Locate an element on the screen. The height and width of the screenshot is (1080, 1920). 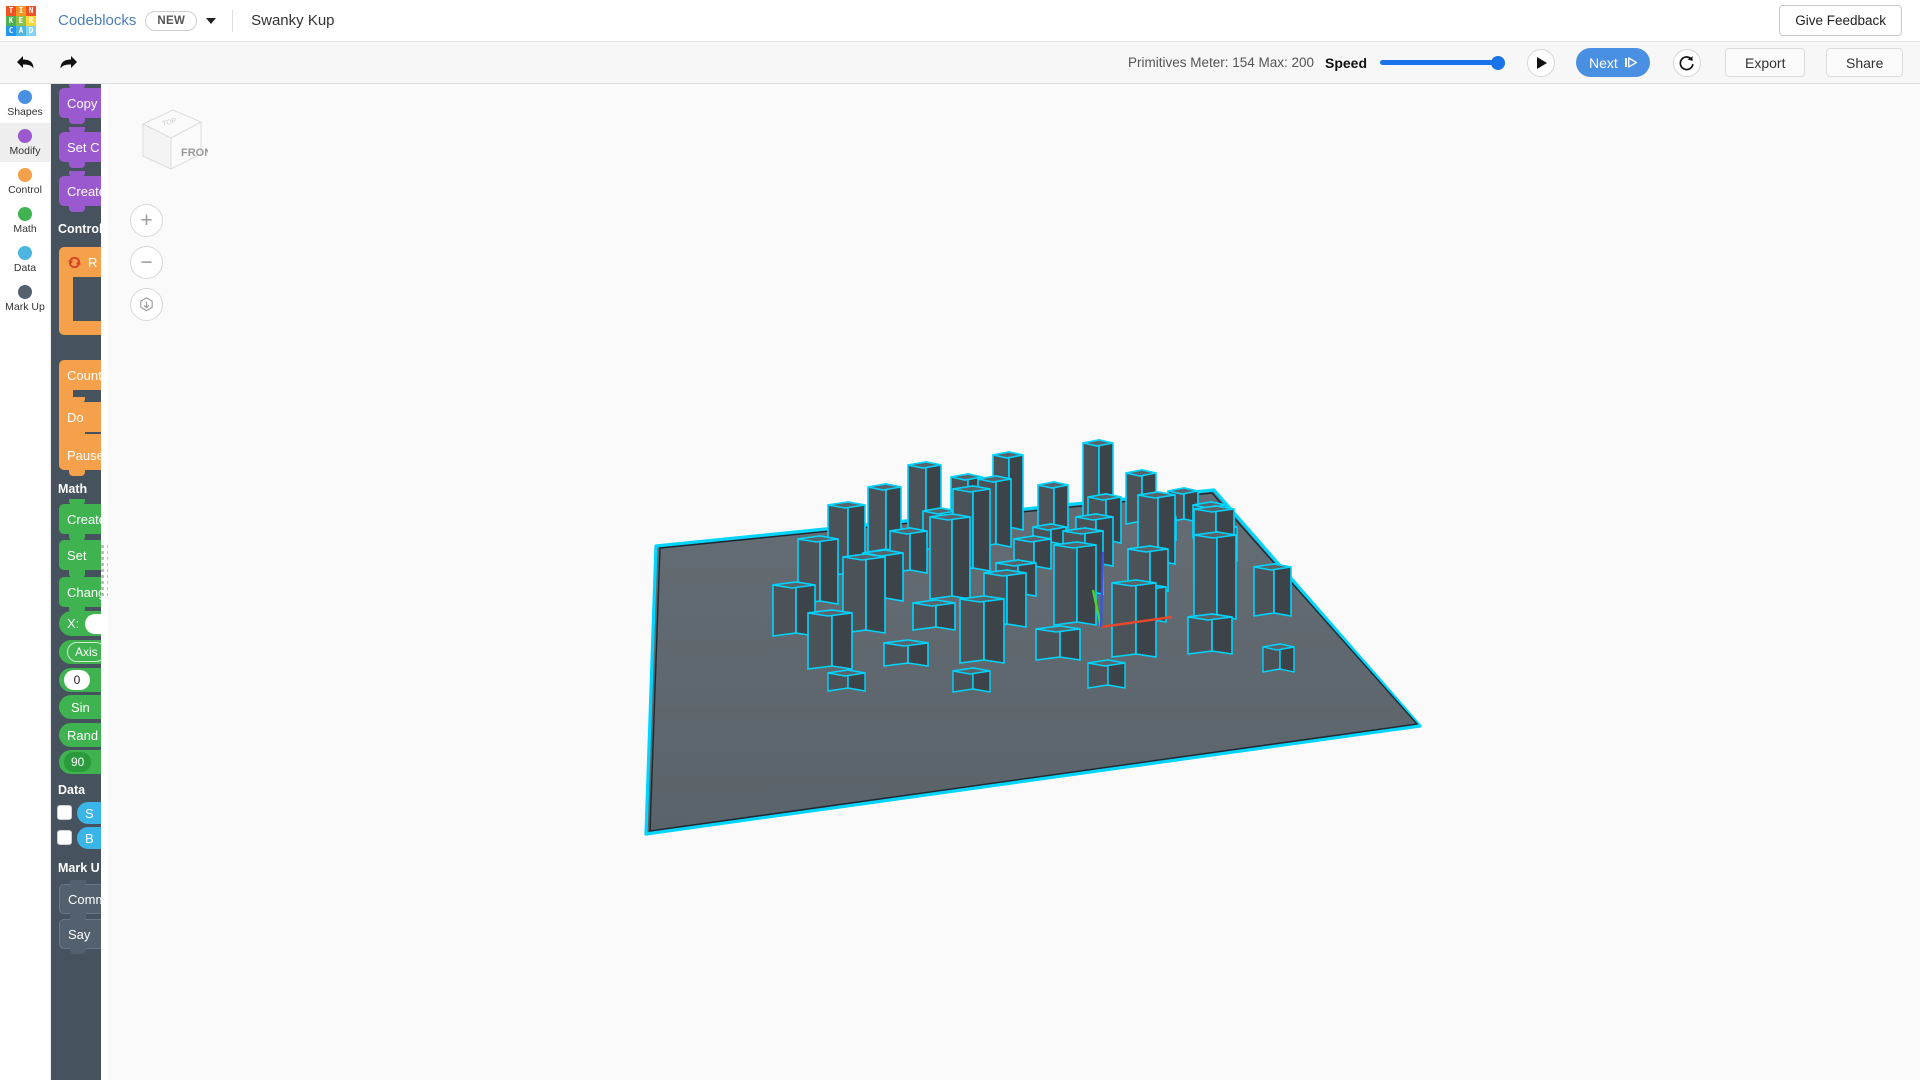
new-badge: NEW is located at coordinates (171, 20).